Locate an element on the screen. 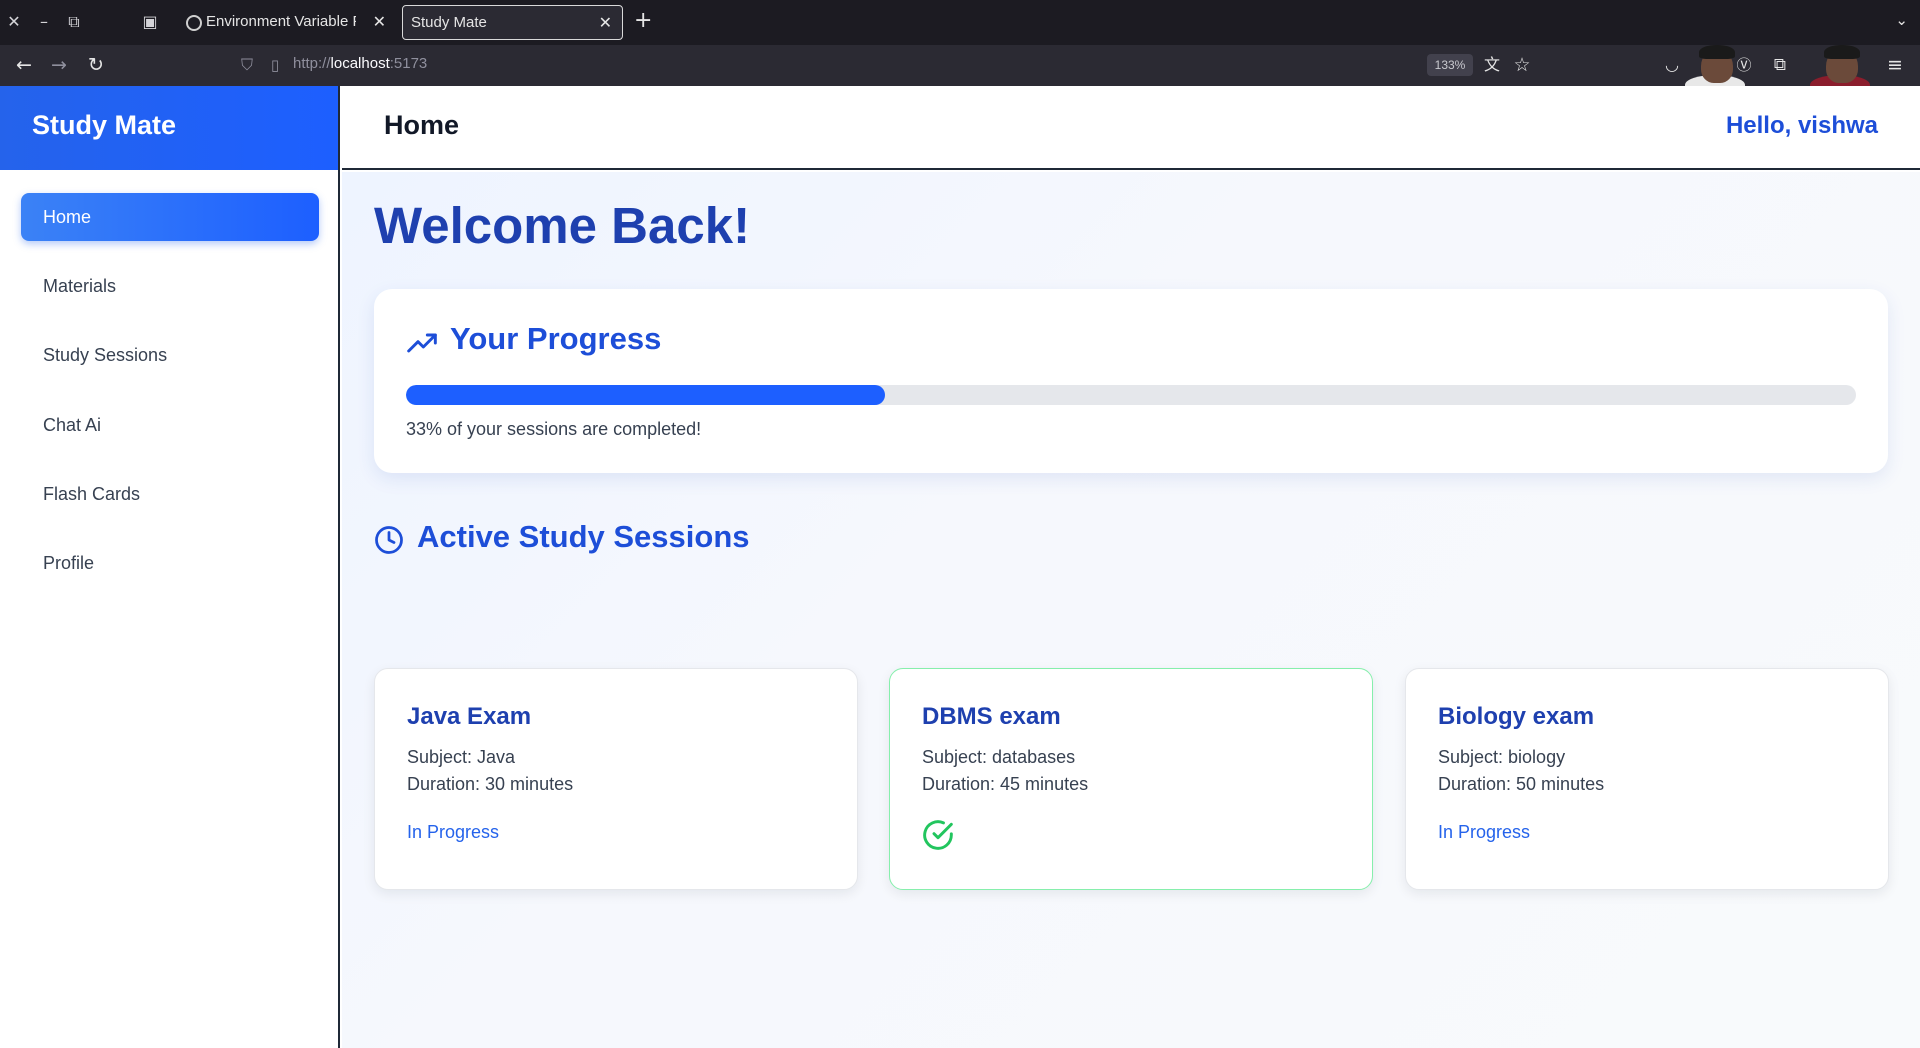 The width and height of the screenshot is (1920, 1048). reload-icon: ↻ is located at coordinates (96, 65).